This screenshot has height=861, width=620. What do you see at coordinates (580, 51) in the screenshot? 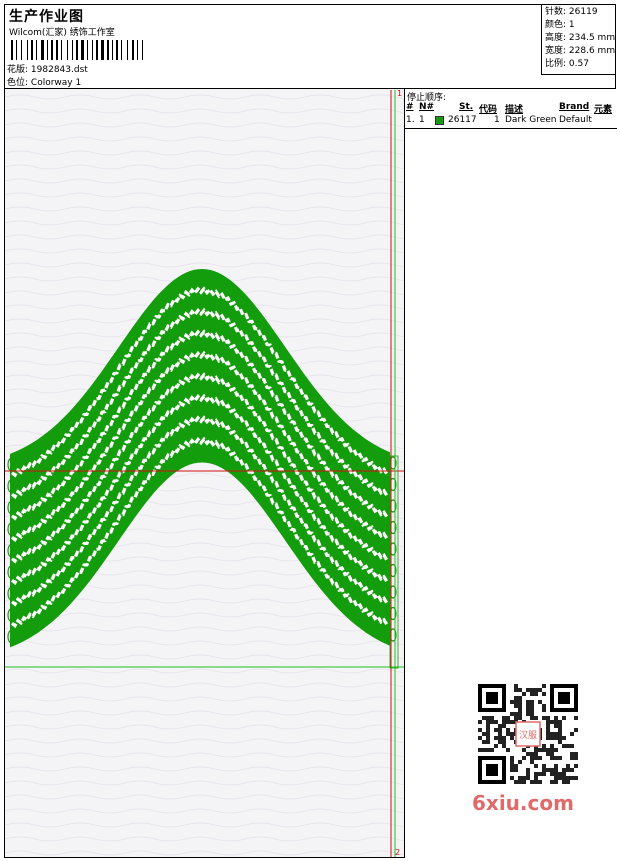
I see `stat-width: 宽度: 228.6 mm` at bounding box center [580, 51].